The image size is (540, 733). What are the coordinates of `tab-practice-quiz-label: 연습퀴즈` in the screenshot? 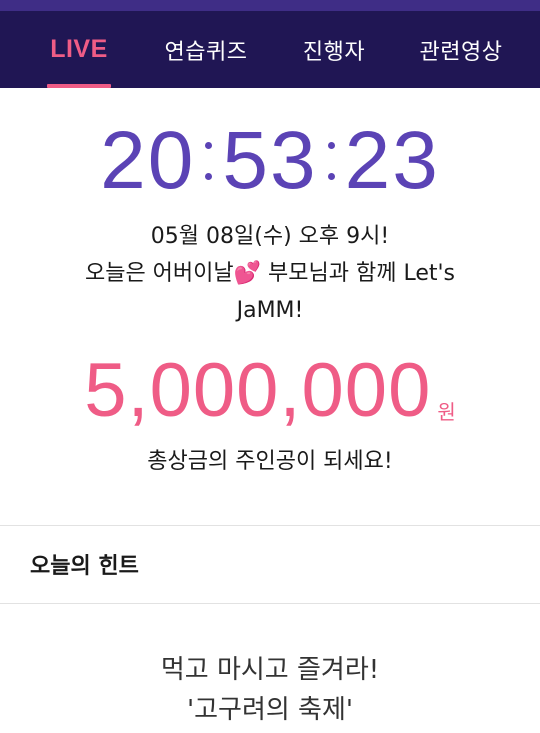 It's located at (206, 52).